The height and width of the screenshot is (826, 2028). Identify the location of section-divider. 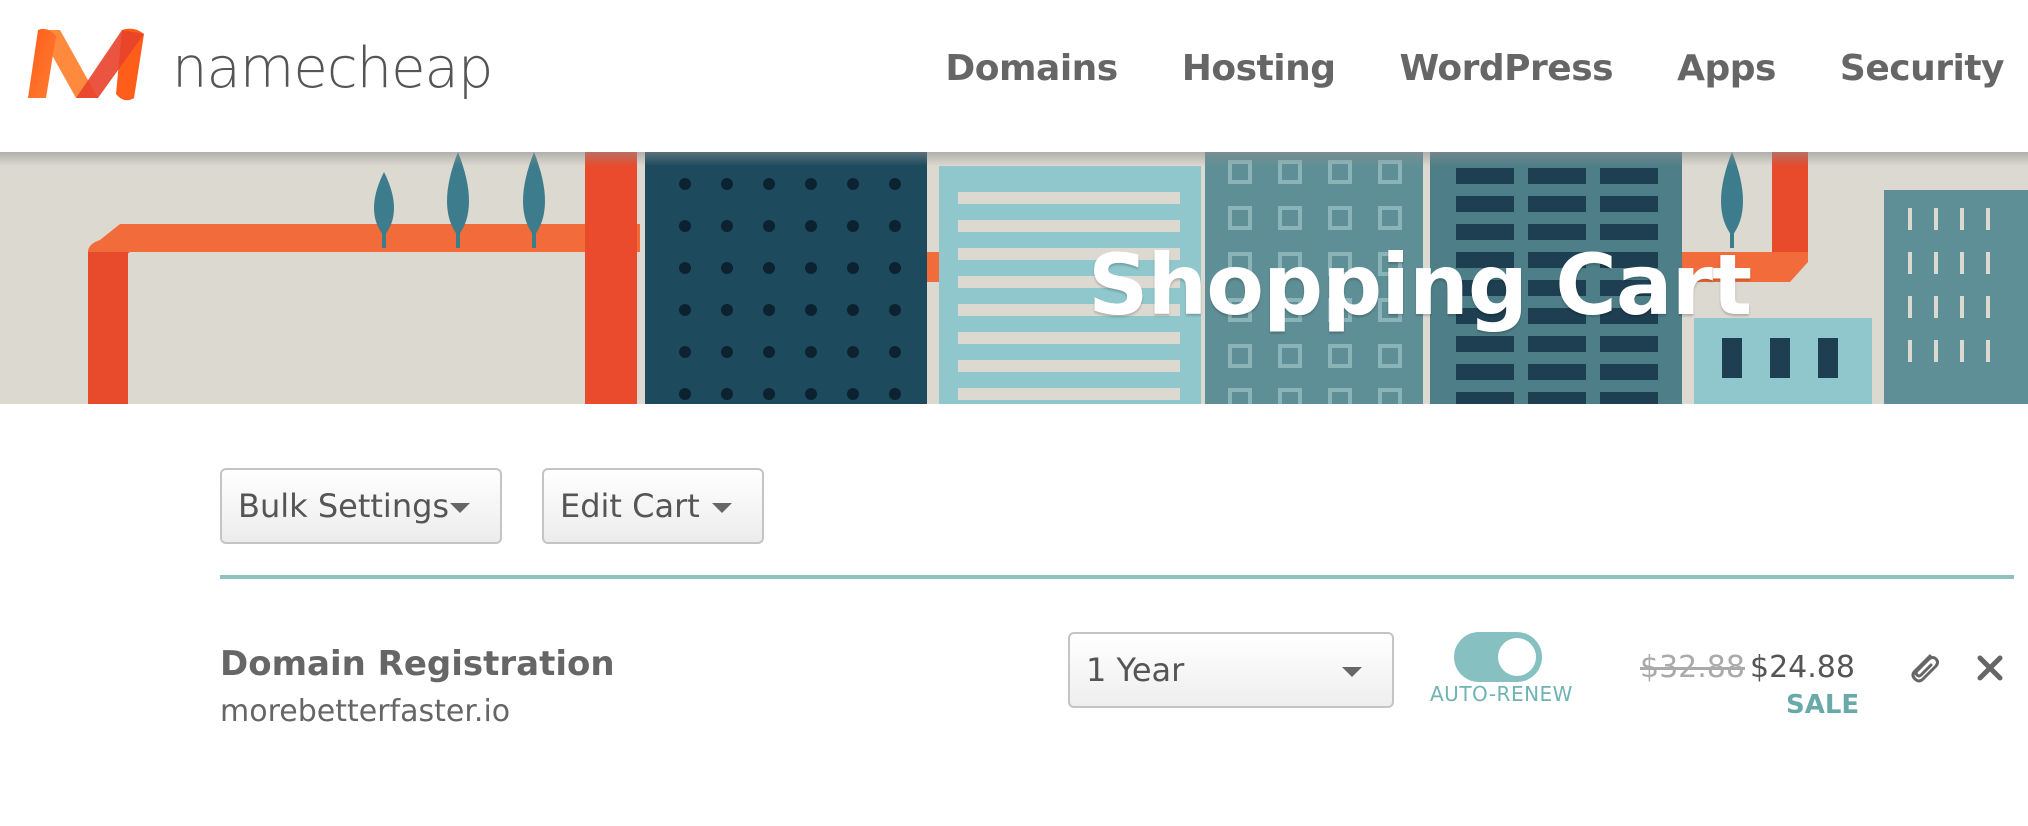
(1117, 577).